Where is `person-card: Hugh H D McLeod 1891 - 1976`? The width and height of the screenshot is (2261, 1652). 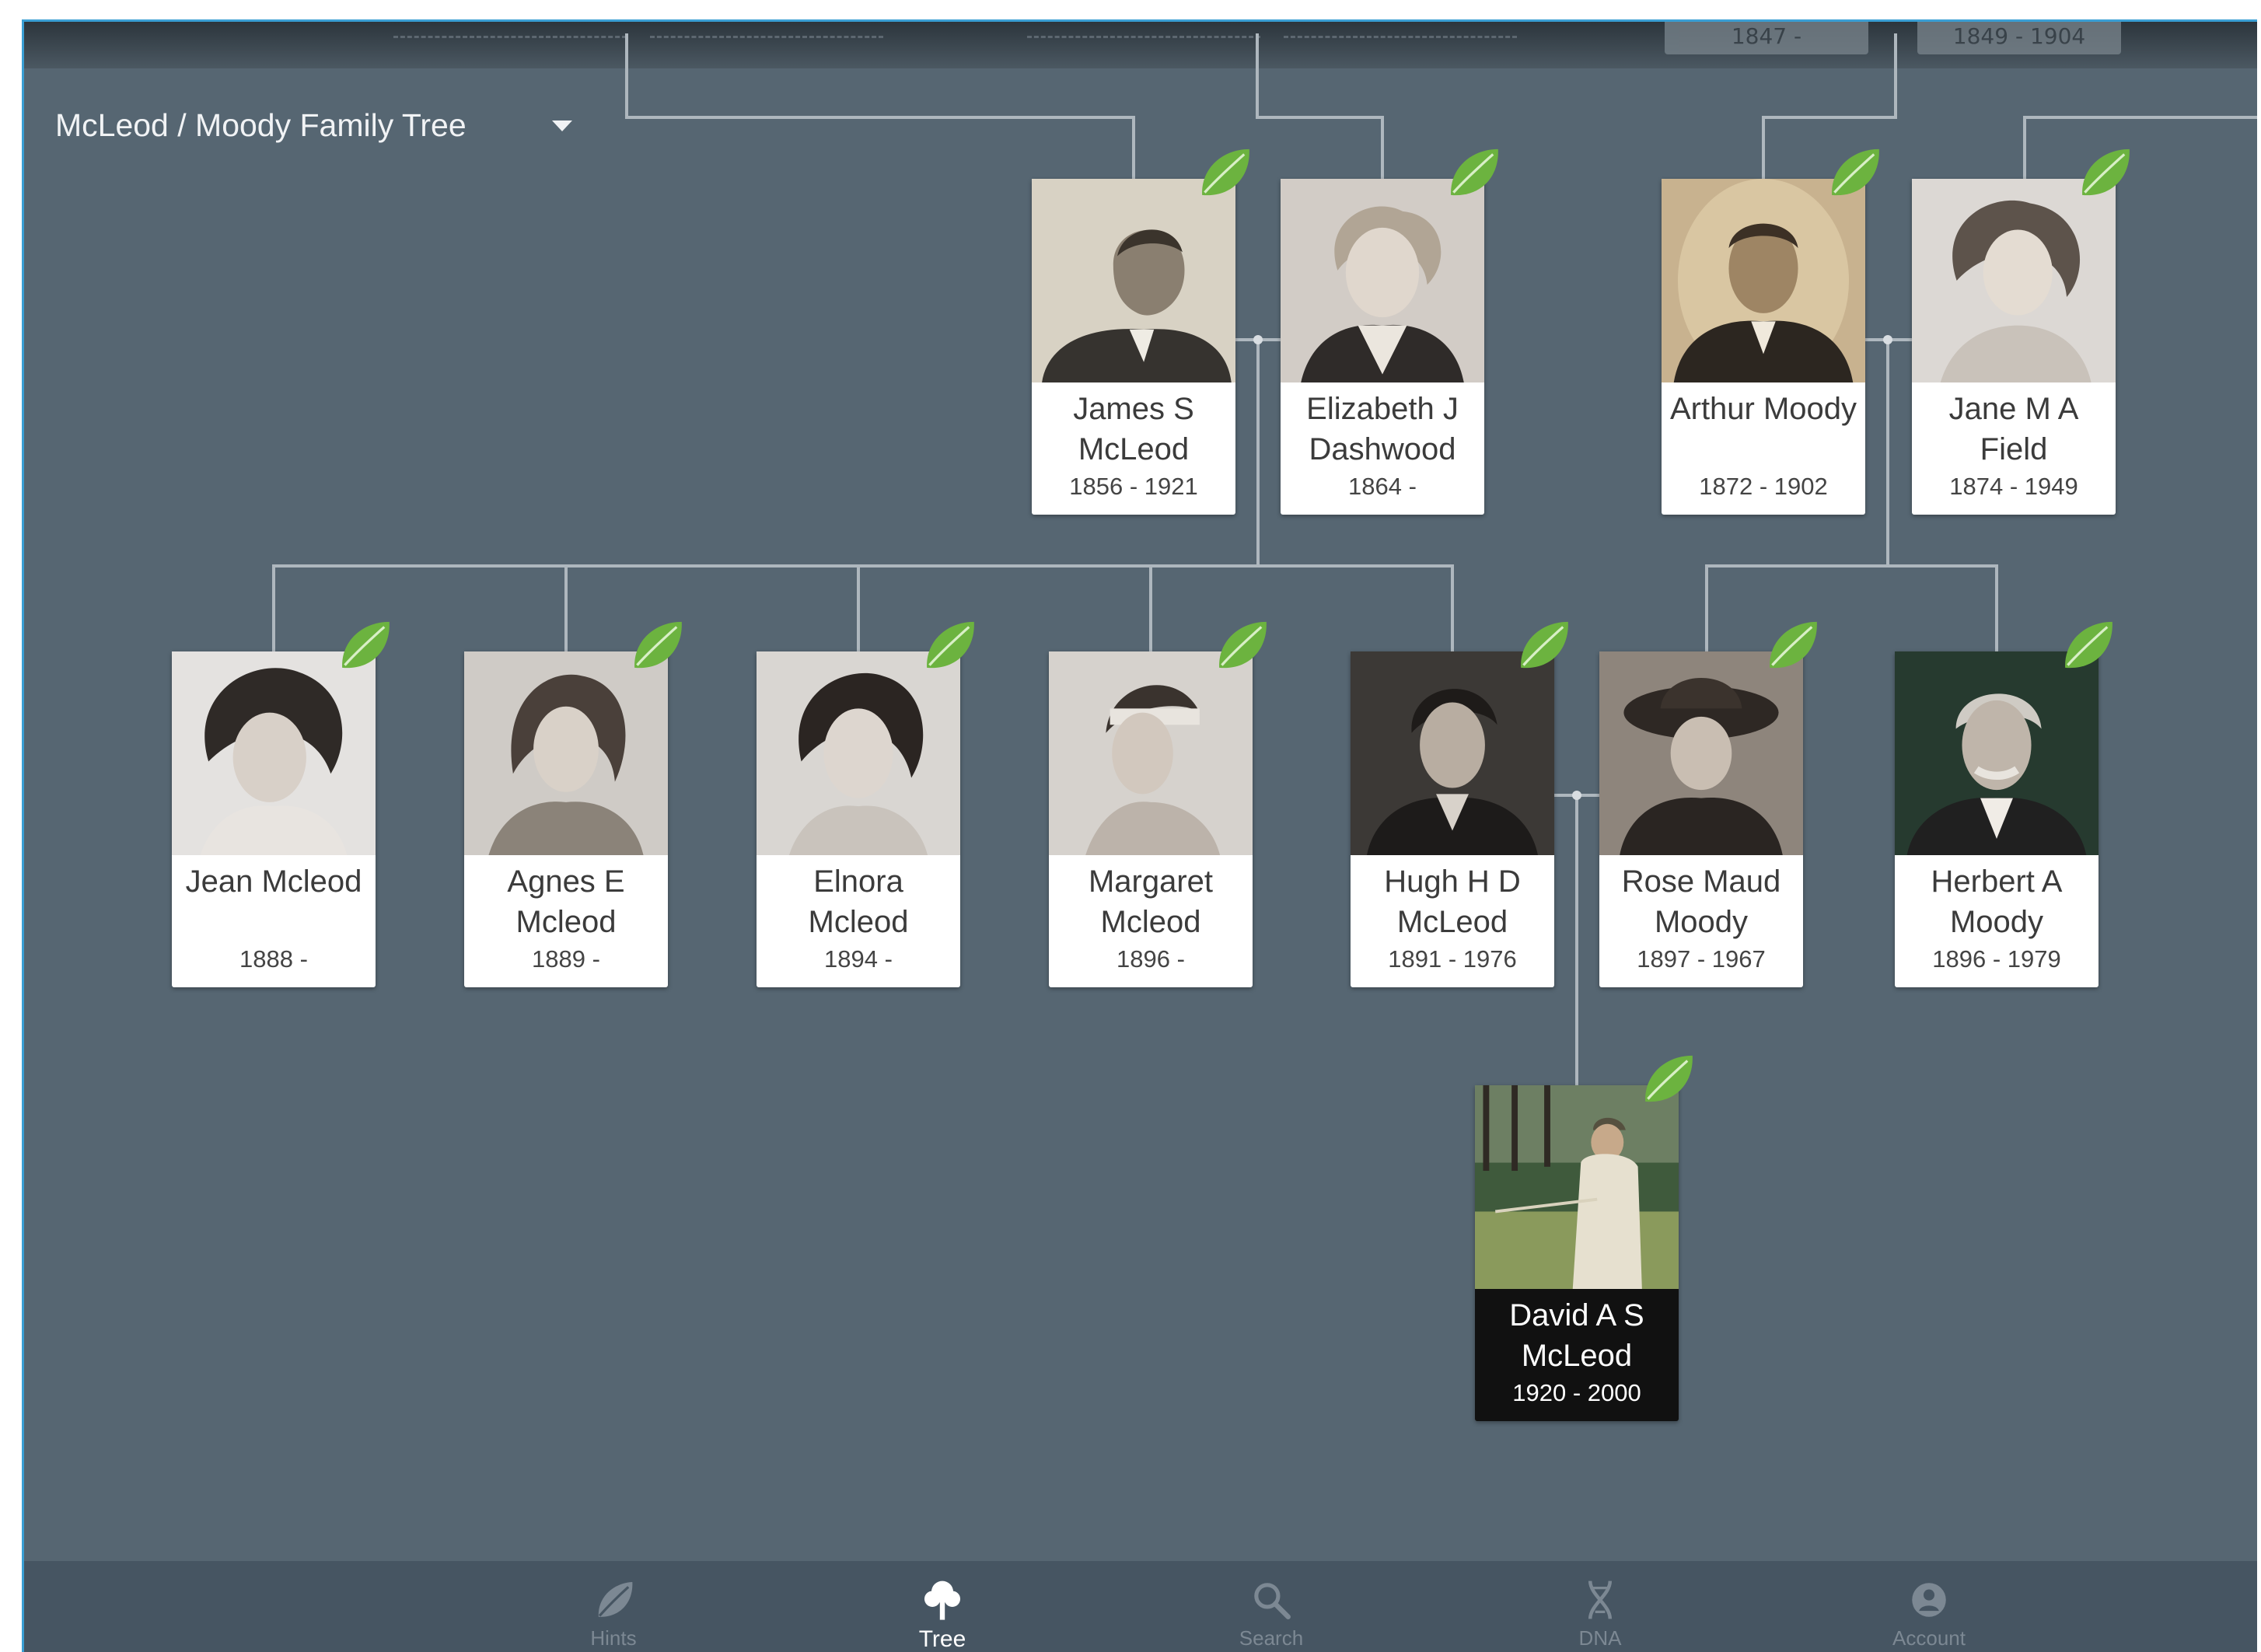 person-card: Hugh H D McLeod 1891 - 1976 is located at coordinates (1459, 804).